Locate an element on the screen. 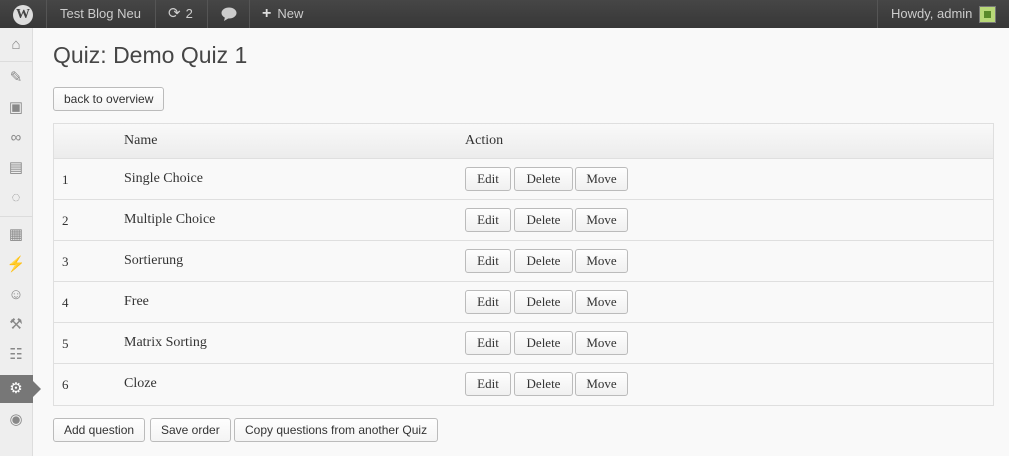  new-label: New is located at coordinates (290, 13).